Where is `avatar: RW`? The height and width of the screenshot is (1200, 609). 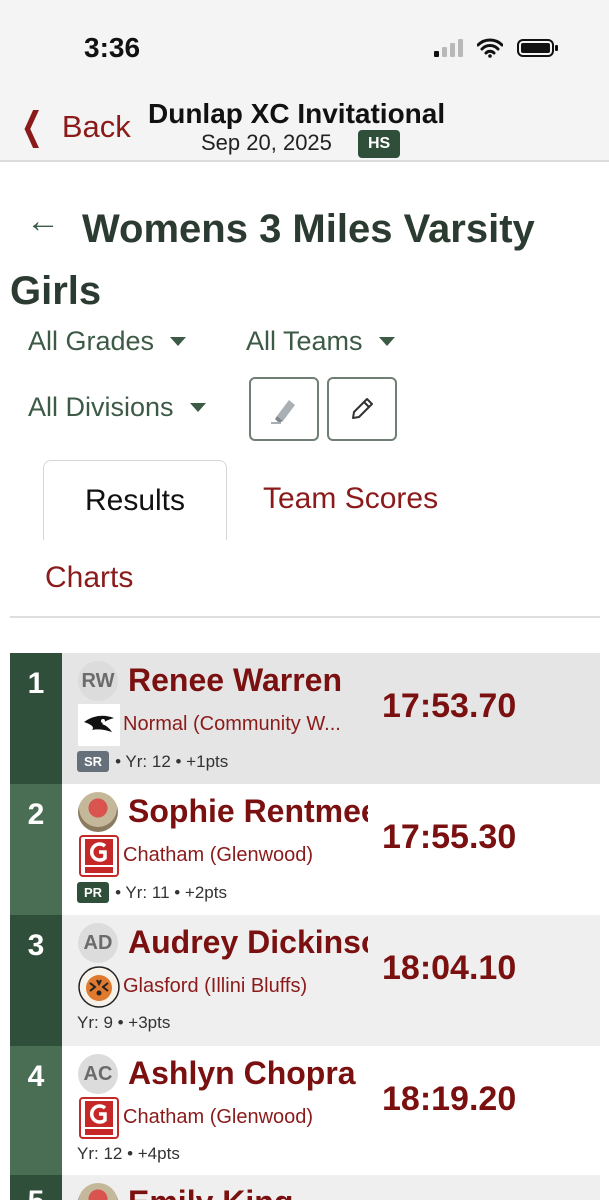
avatar: RW is located at coordinates (98, 681).